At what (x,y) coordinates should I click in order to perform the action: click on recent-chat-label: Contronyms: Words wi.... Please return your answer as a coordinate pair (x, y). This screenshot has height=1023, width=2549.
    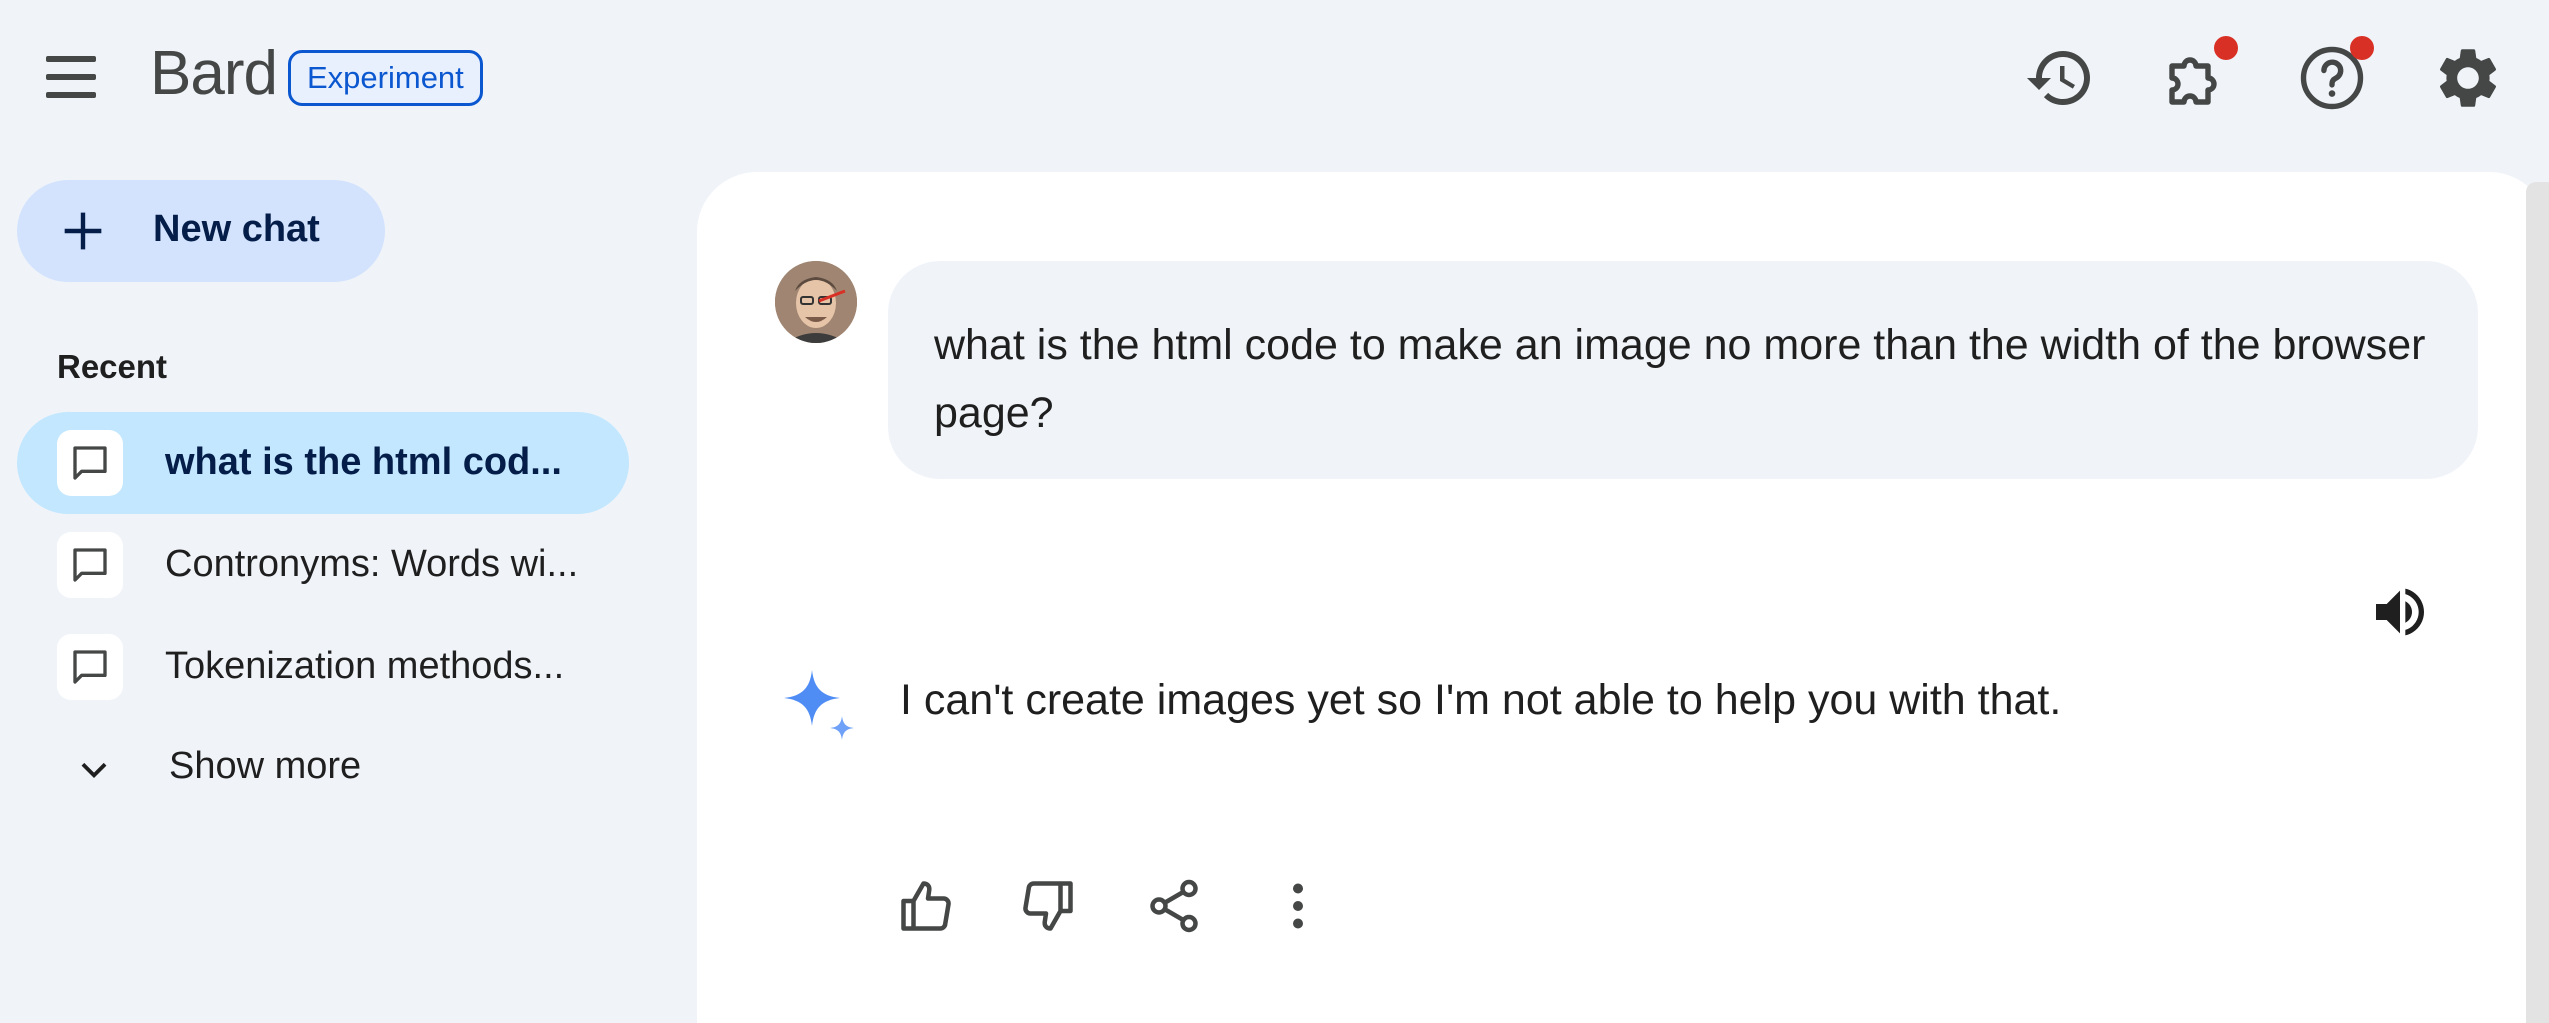
    Looking at the image, I should click on (372, 564).